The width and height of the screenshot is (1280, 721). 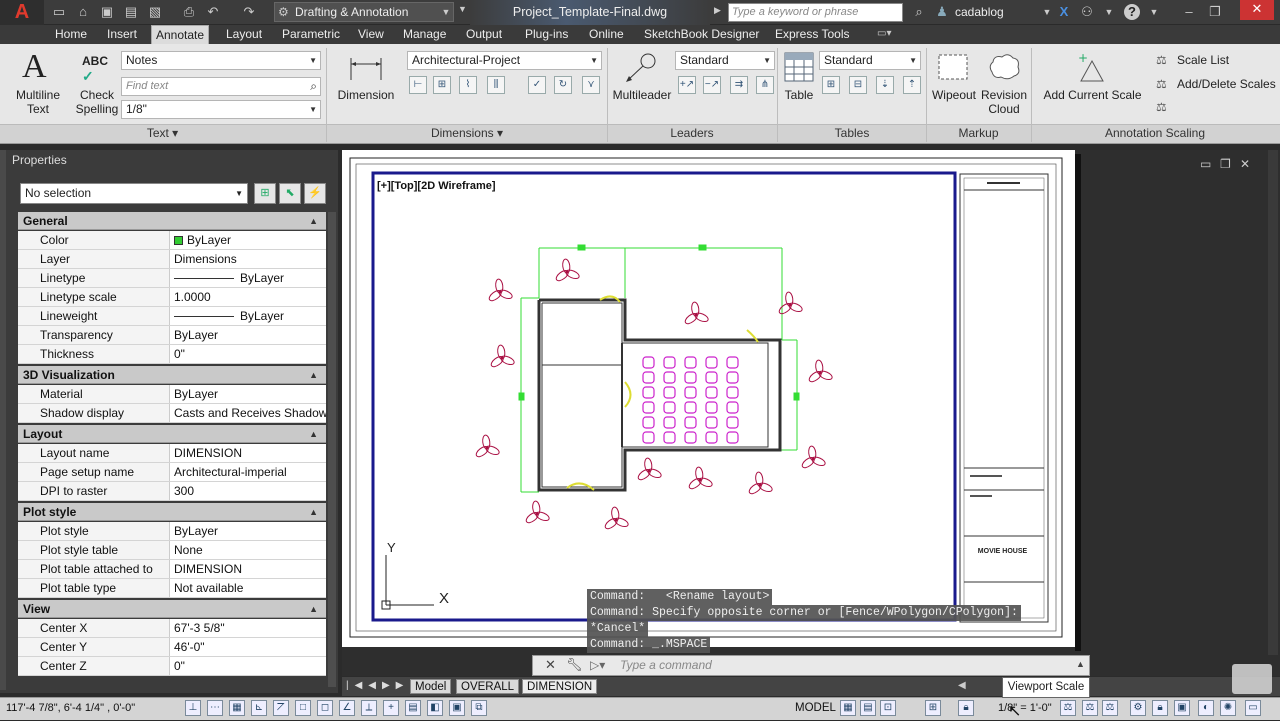 I want to click on section-header-3d-visualization: 3D Visualization ▲, so click(x=172, y=375).